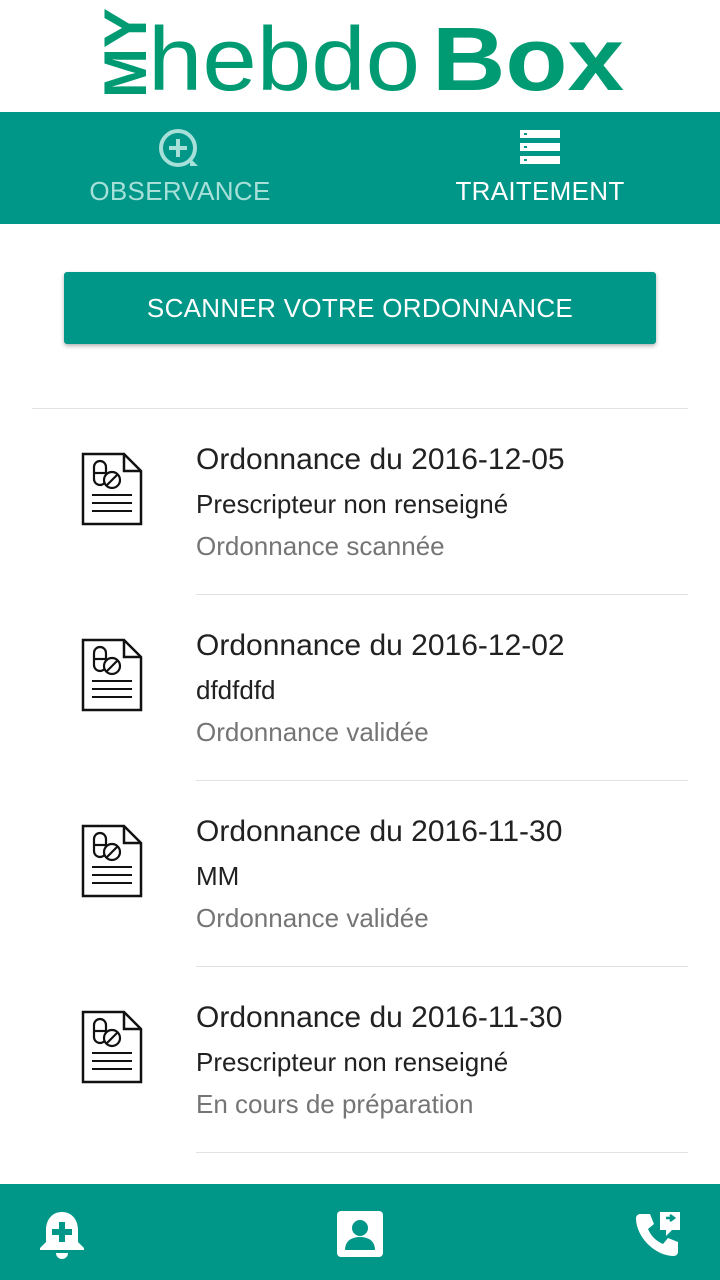  Describe the element at coordinates (284, 57) in the screenshot. I see `logo-hebdo: hebdo` at that location.